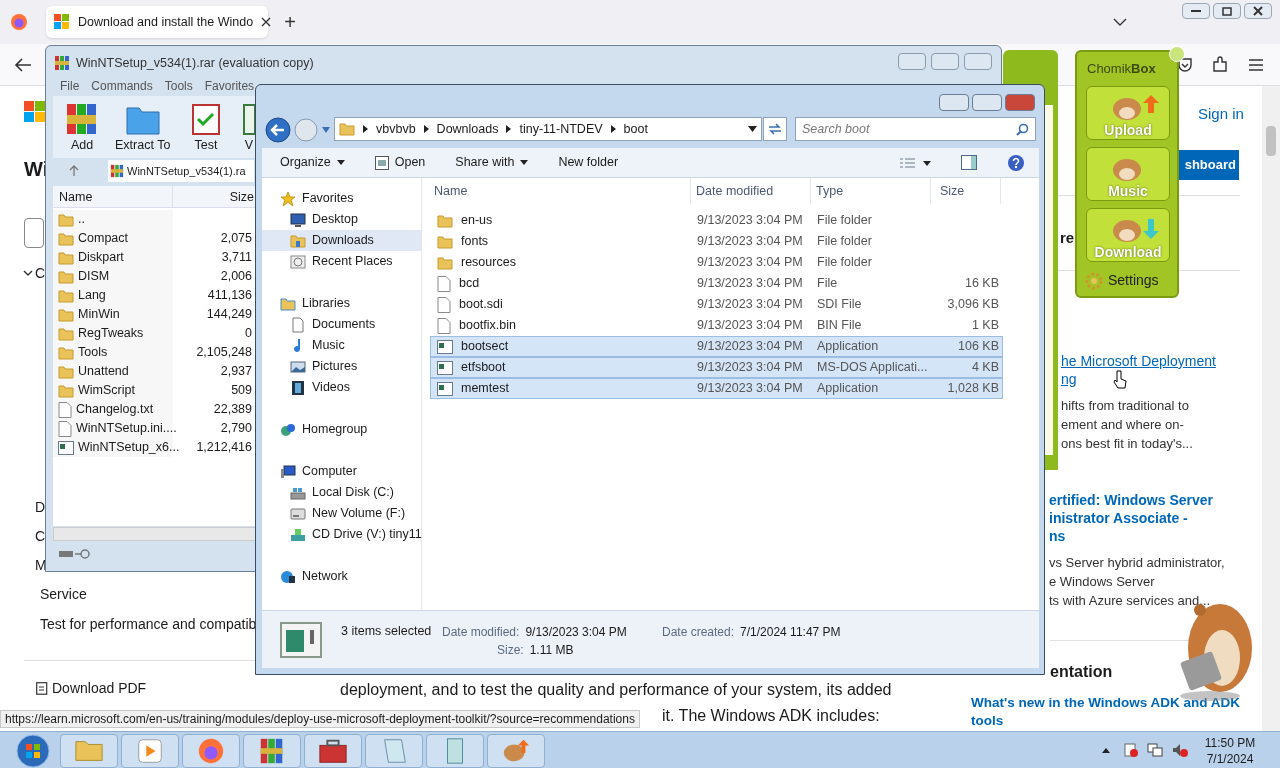 The height and width of the screenshot is (768, 1280). Describe the element at coordinates (1227, 11) in the screenshot. I see `restore-button` at that location.